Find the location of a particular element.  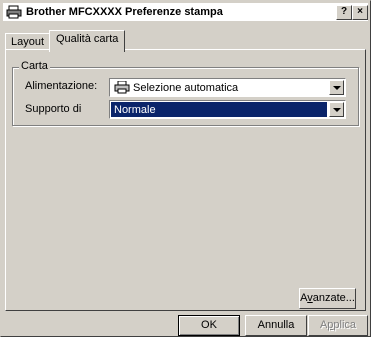

paper-source-value: Selezione automatica is located at coordinates (186, 87).